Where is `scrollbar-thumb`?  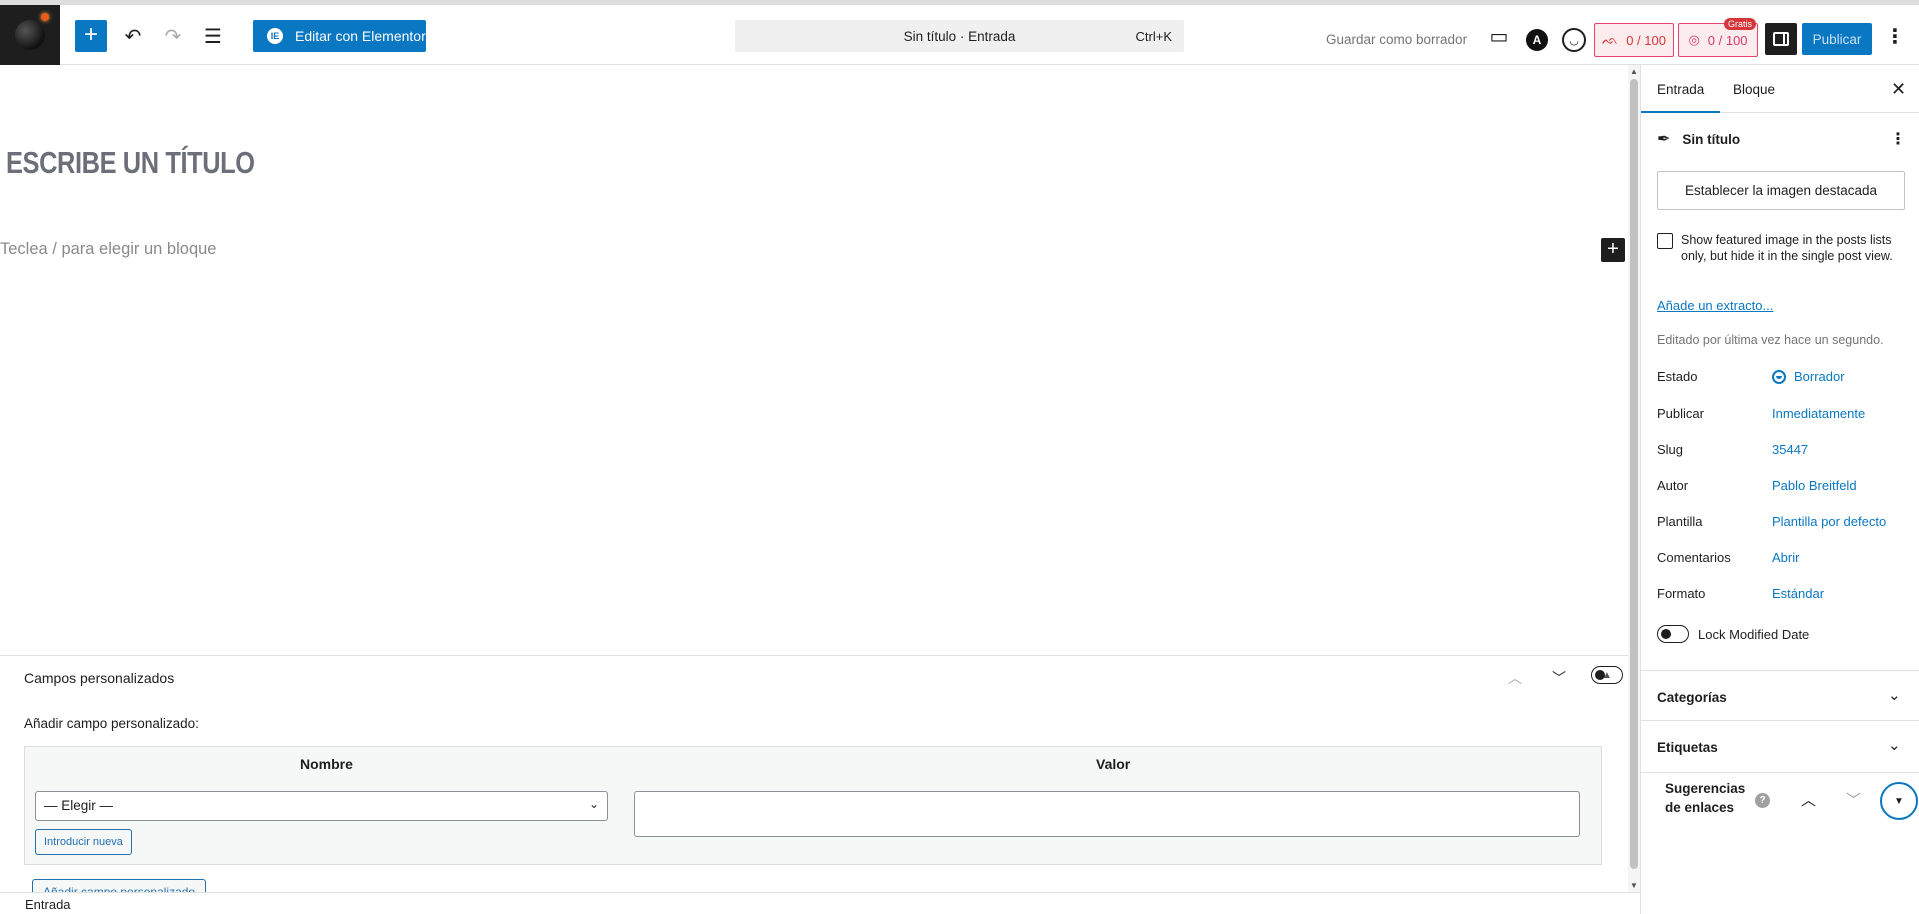
scrollbar-thumb is located at coordinates (1634, 474).